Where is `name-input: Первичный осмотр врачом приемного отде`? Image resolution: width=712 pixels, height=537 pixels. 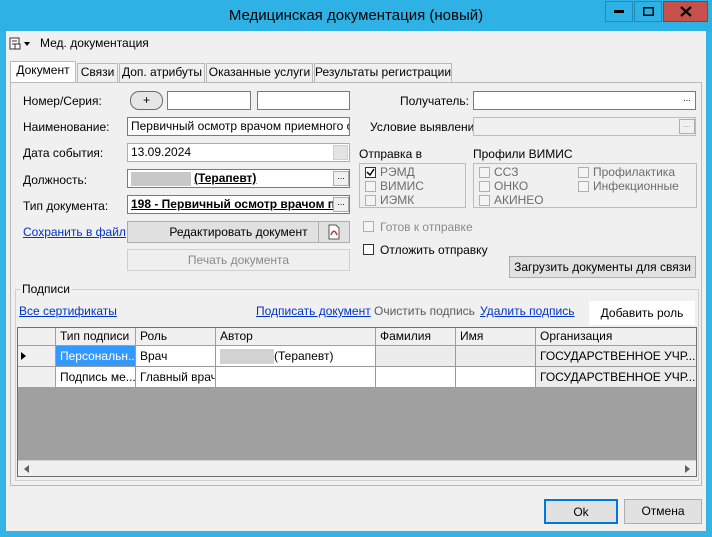
name-input: Первичный осмотр врачом приемного отде is located at coordinates (238, 126).